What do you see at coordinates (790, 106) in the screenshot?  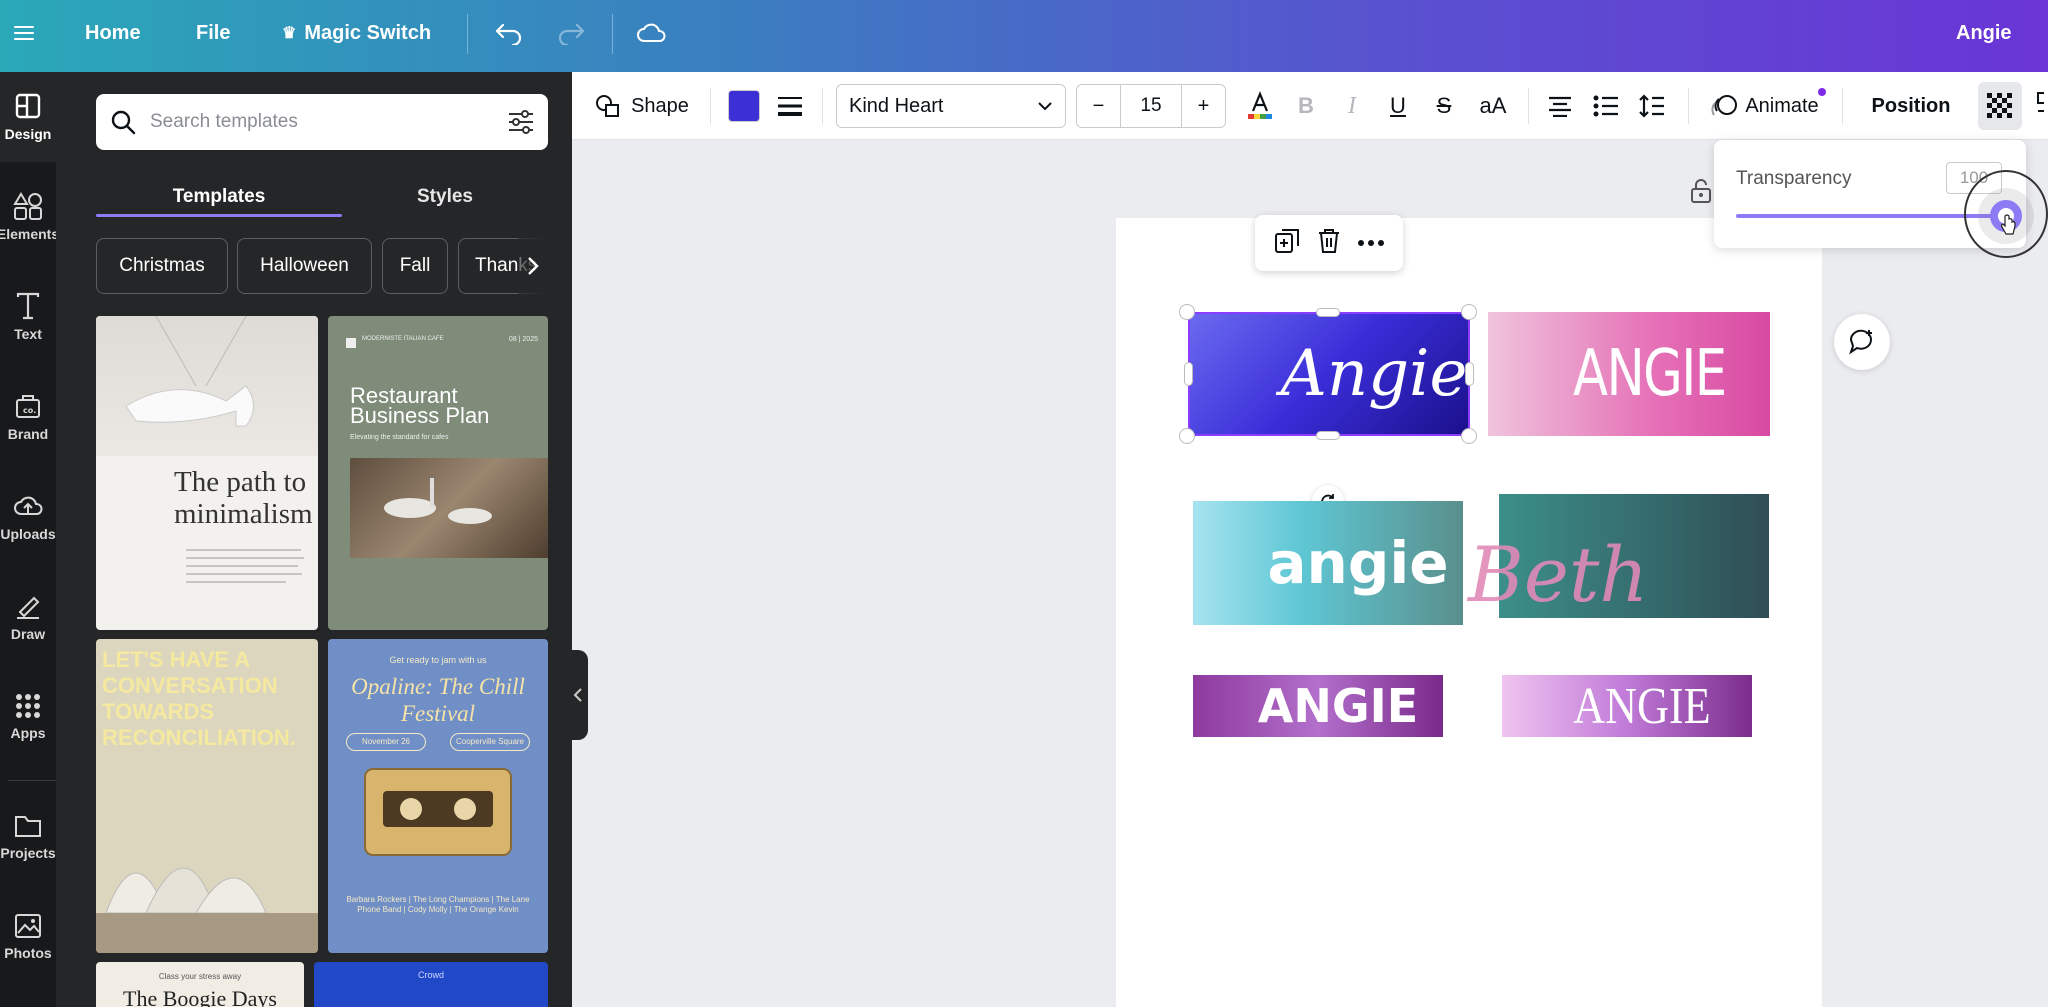 I see `border-style-button` at bounding box center [790, 106].